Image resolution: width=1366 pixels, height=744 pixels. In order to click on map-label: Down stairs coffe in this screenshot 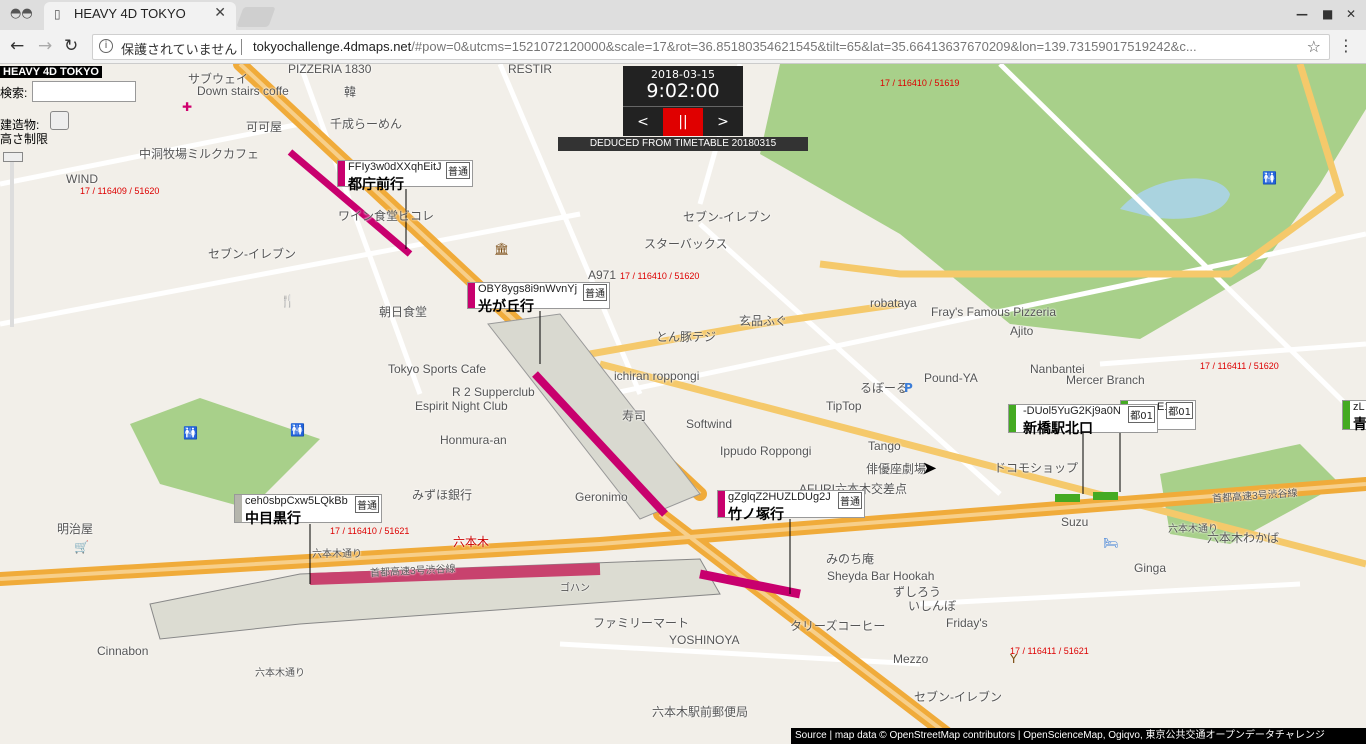, I will do `click(243, 91)`.